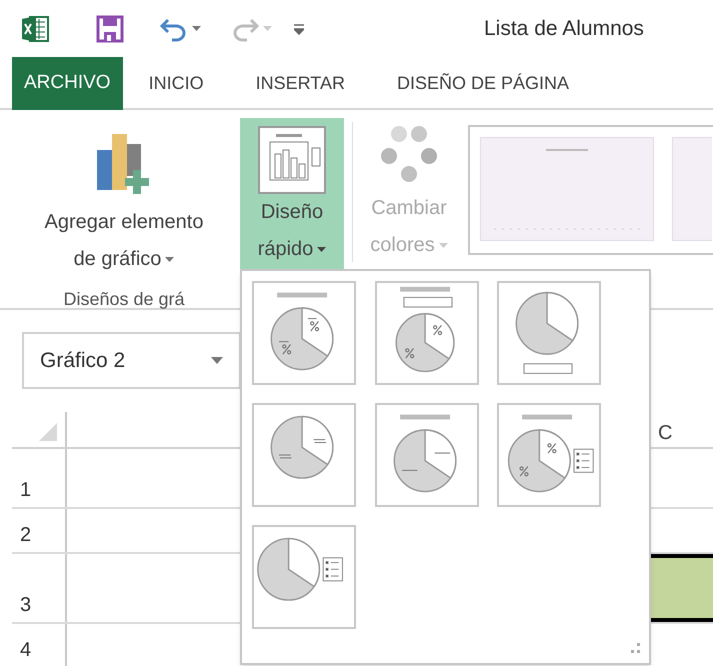 This screenshot has width=713, height=666. Describe the element at coordinates (292, 160) in the screenshot. I see `chart-layout-icon` at that location.